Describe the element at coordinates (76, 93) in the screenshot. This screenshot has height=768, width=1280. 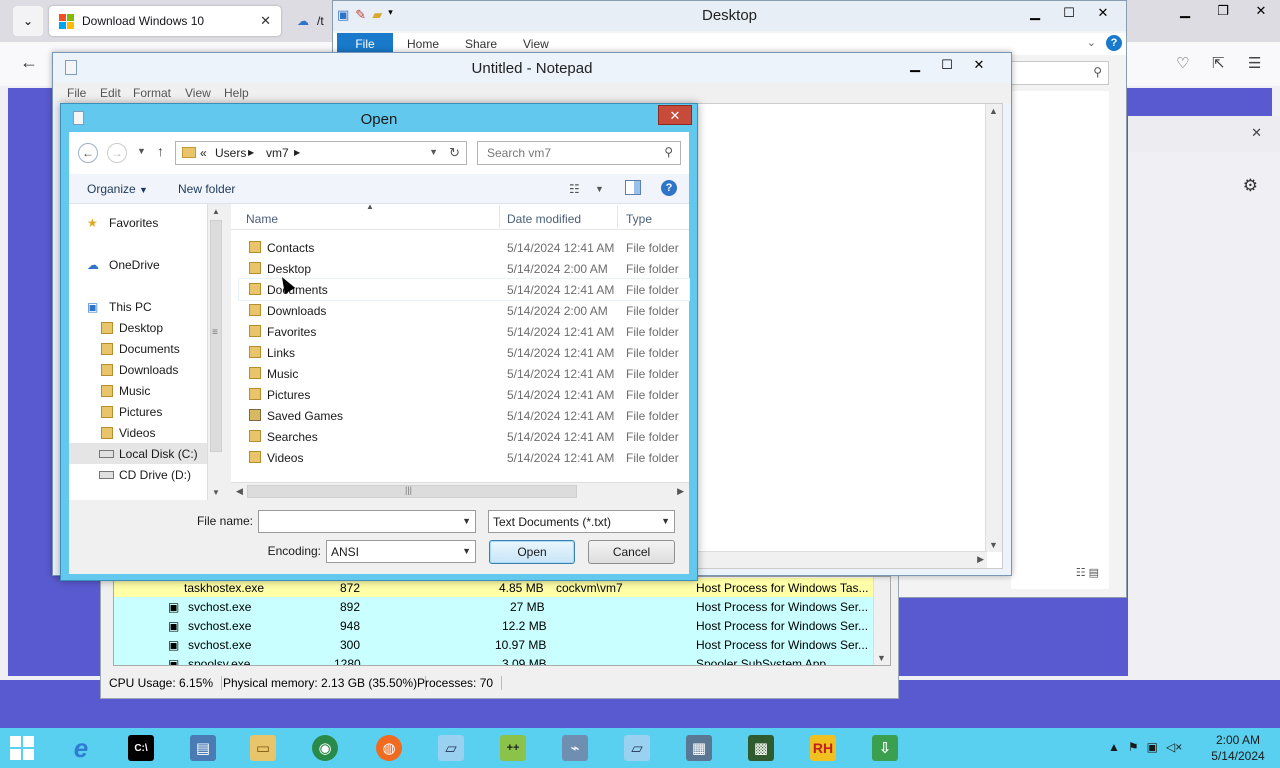
I see `menu-file: File` at that location.